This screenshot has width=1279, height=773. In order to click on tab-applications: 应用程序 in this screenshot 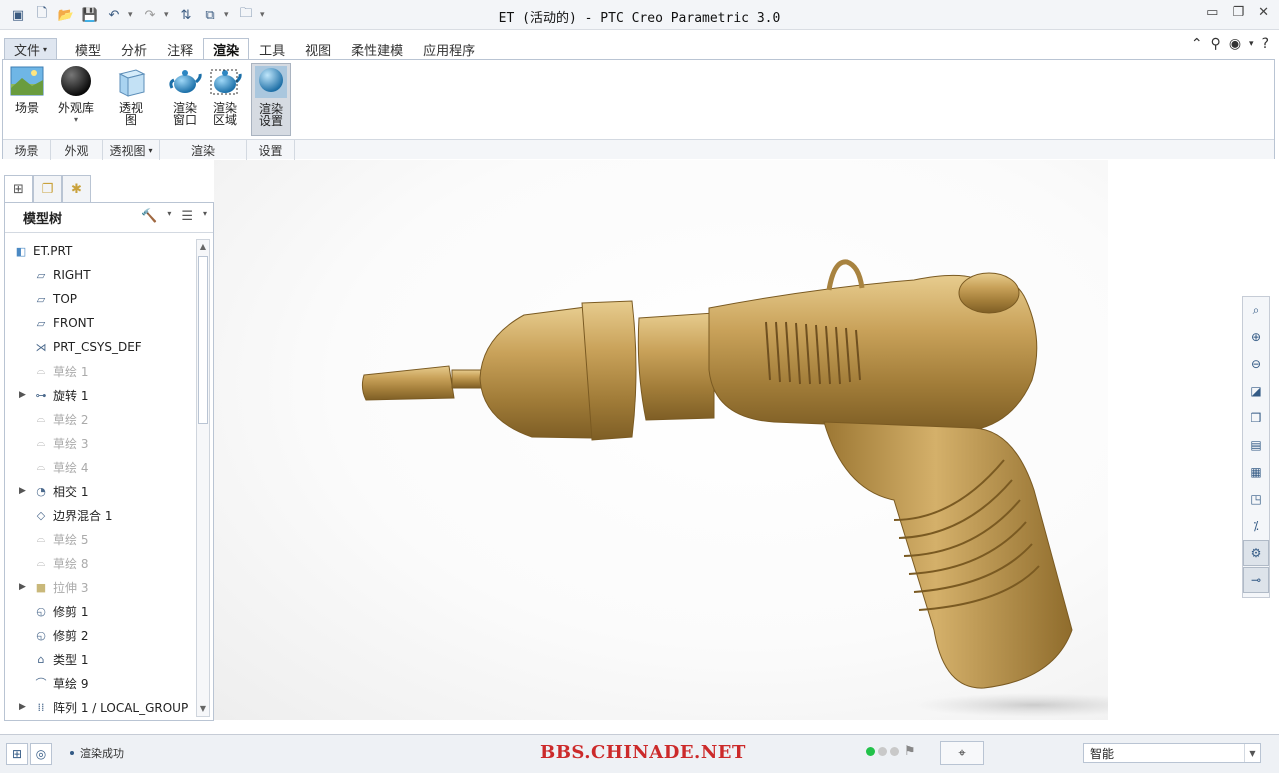, I will do `click(449, 49)`.